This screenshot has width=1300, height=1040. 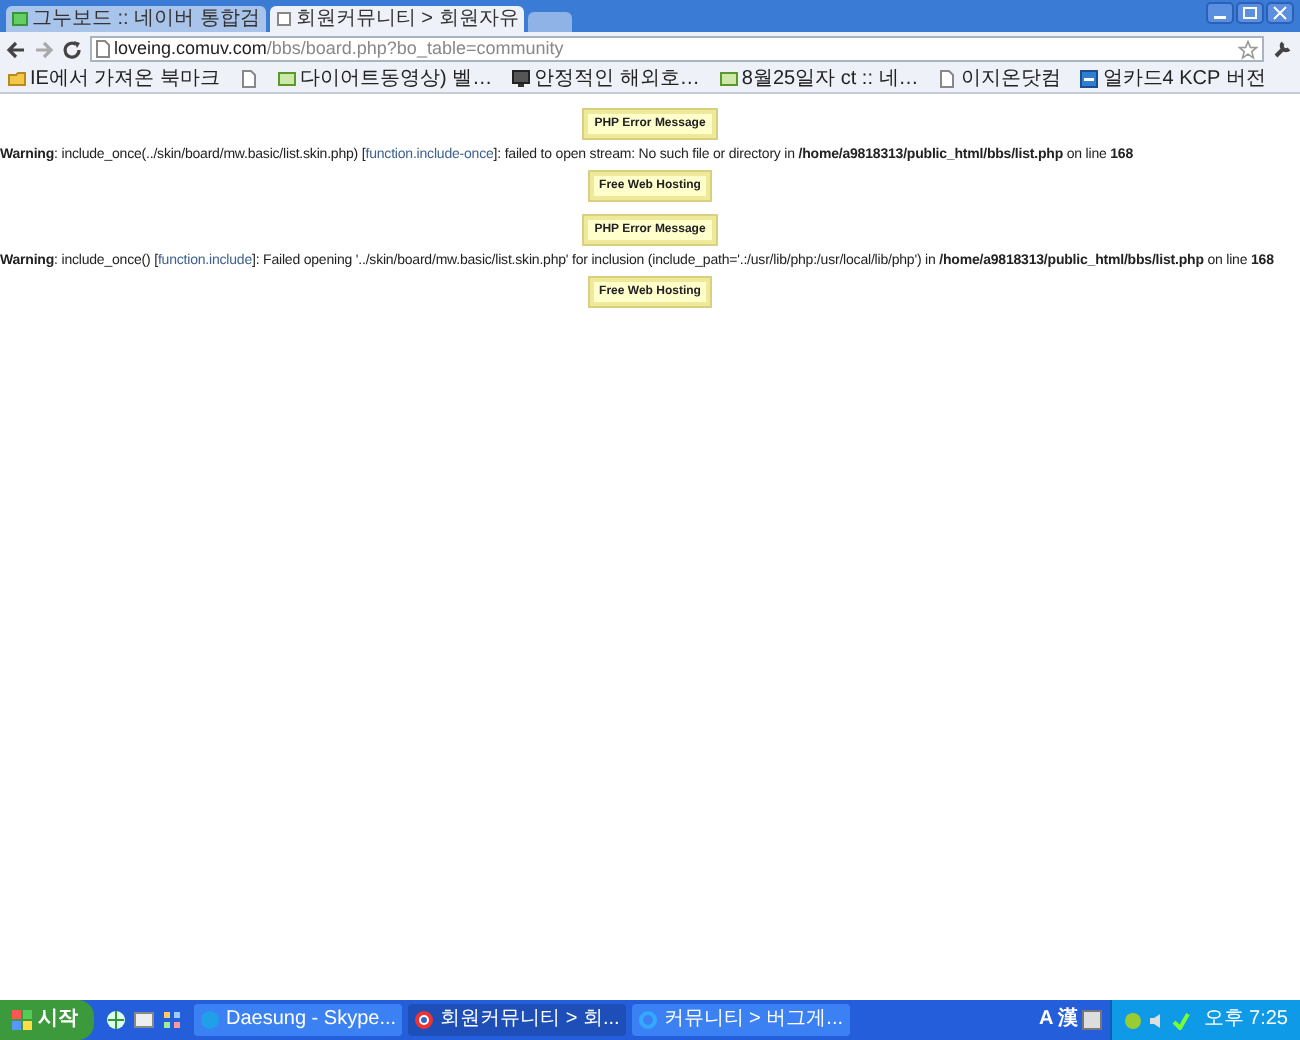 I want to click on restore-button, so click(x=1250, y=13).